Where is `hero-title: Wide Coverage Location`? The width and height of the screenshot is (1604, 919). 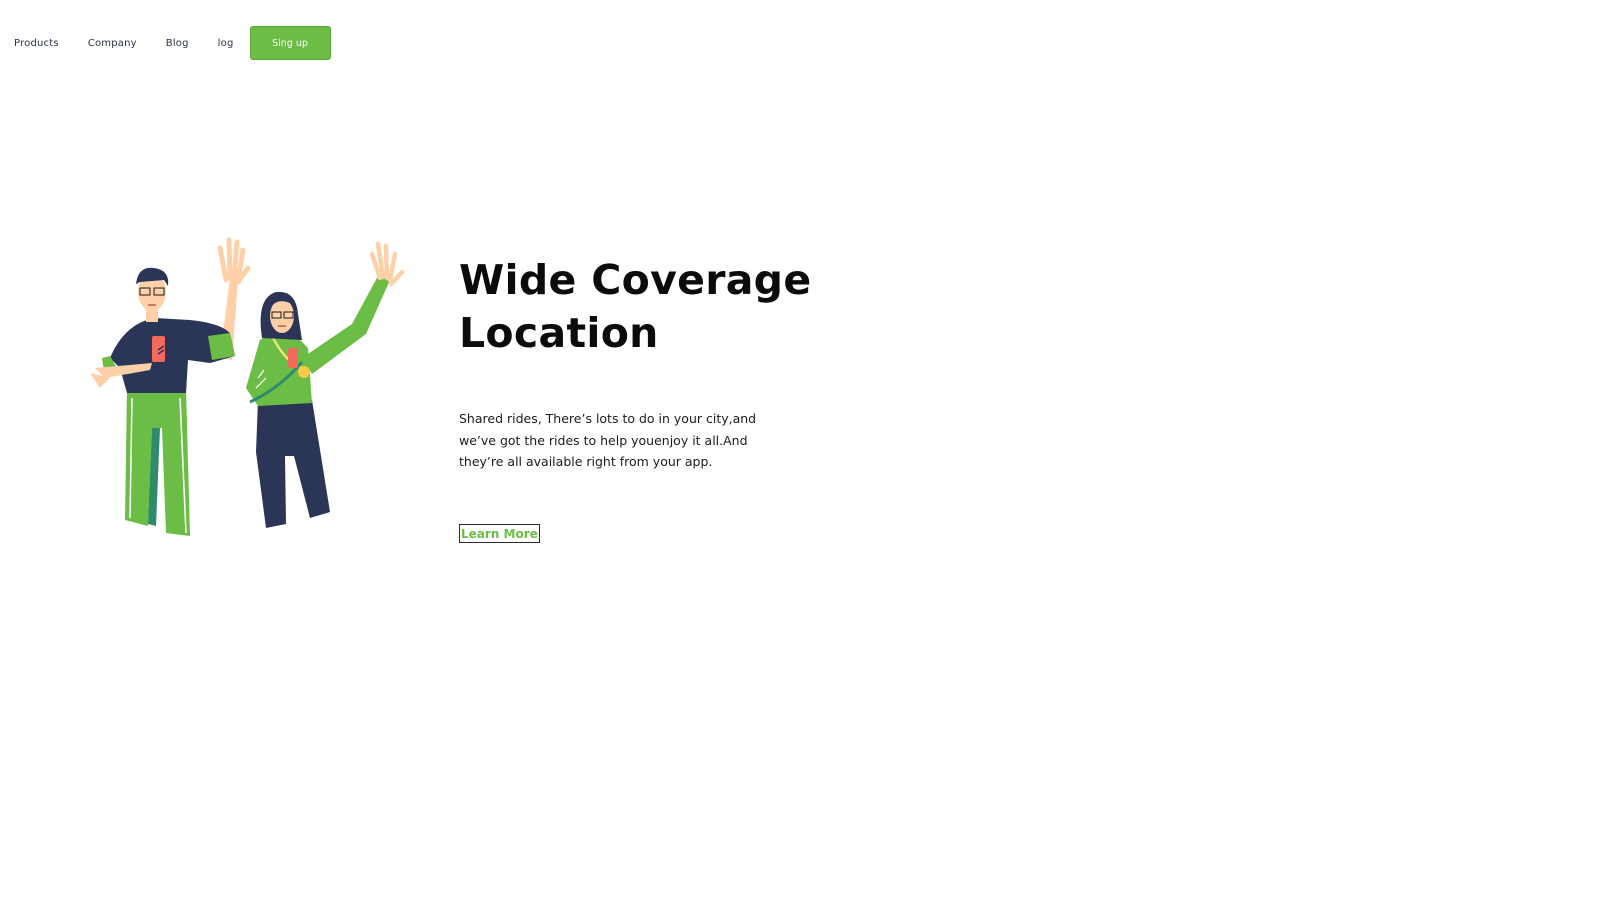 hero-title: Wide Coverage Location is located at coordinates (635, 306).